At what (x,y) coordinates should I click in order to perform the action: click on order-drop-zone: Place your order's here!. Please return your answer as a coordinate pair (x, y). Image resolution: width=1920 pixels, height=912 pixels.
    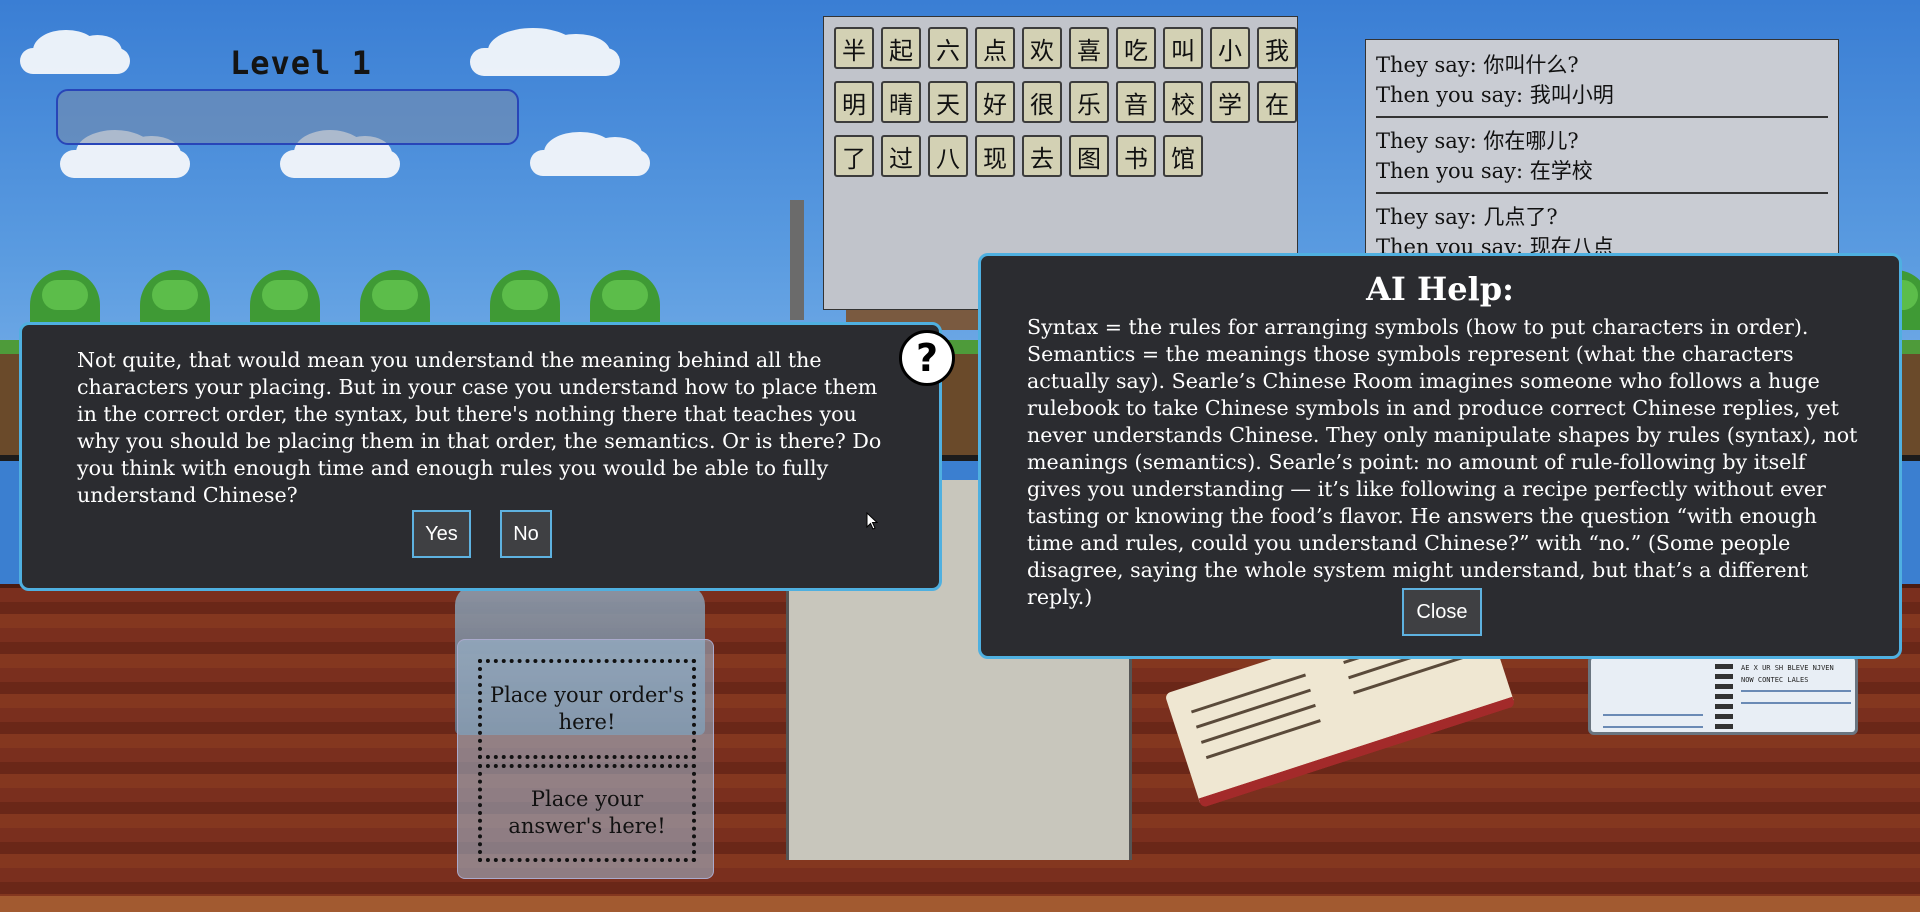
    Looking at the image, I should click on (587, 709).